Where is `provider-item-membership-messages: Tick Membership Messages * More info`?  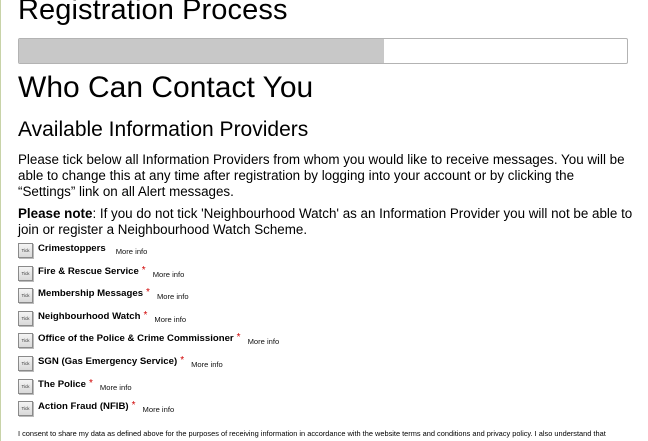
provider-item-membership-messages: Tick Membership Messages * More info is located at coordinates (328, 298).